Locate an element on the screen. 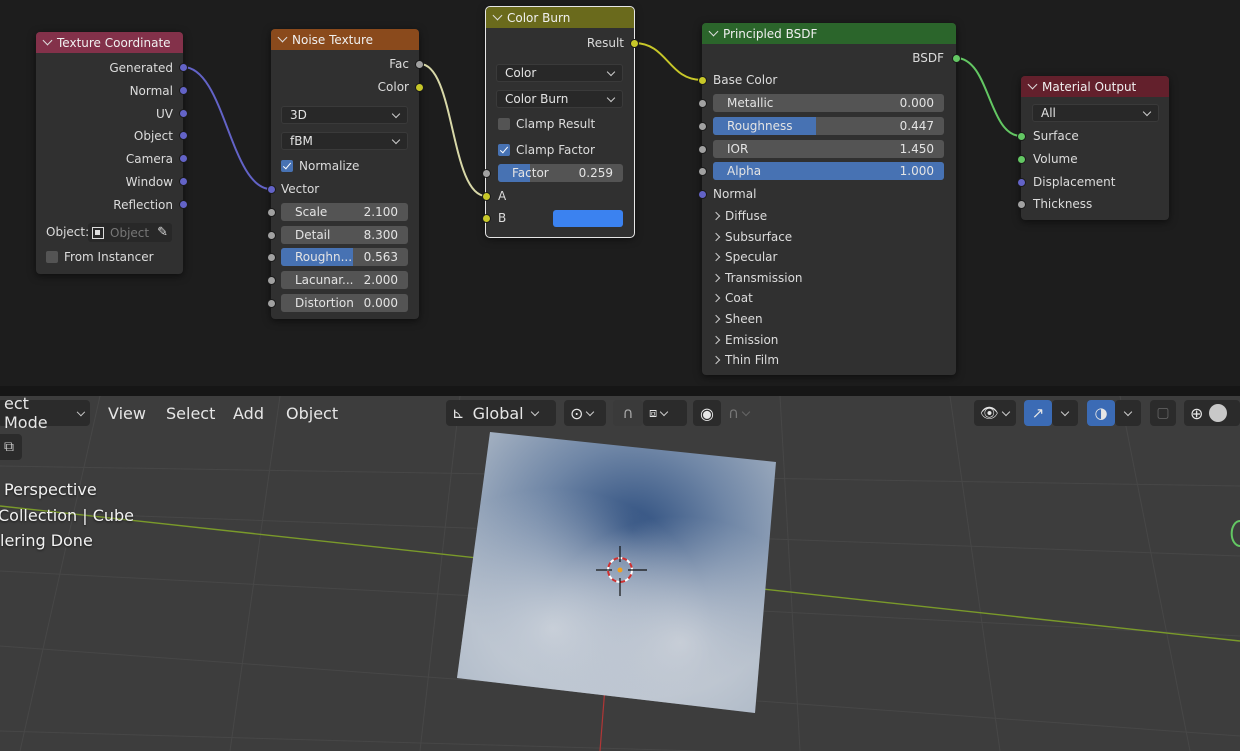  socket-detail is located at coordinates (271, 235).